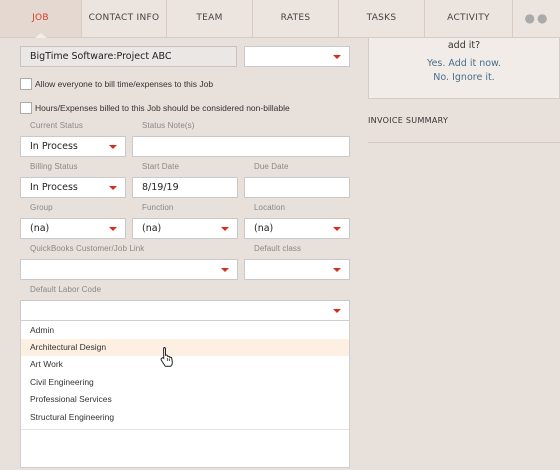 This screenshot has width=560, height=470. What do you see at coordinates (87, 248) in the screenshot?
I see `qb-link-label: QuickBooks Customer/Job Link` at bounding box center [87, 248].